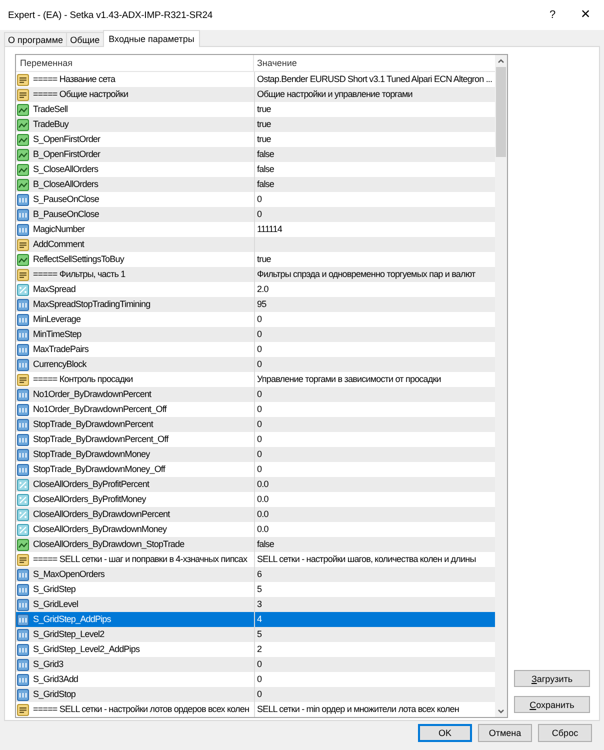 Image resolution: width=604 pixels, height=750 pixels. I want to click on parameter-row: ===== Фильтры, часть 1 Фильтры спрэда и одновременно торгуемых пар и валют, so click(255, 274).